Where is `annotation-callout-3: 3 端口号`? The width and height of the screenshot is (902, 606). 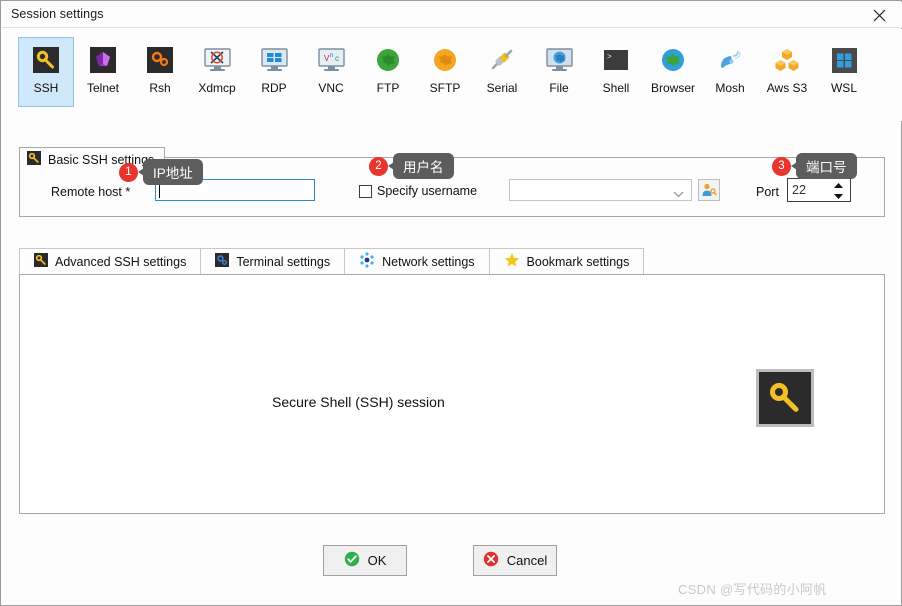
annotation-callout-3: 3 端口号 is located at coordinates (814, 166).